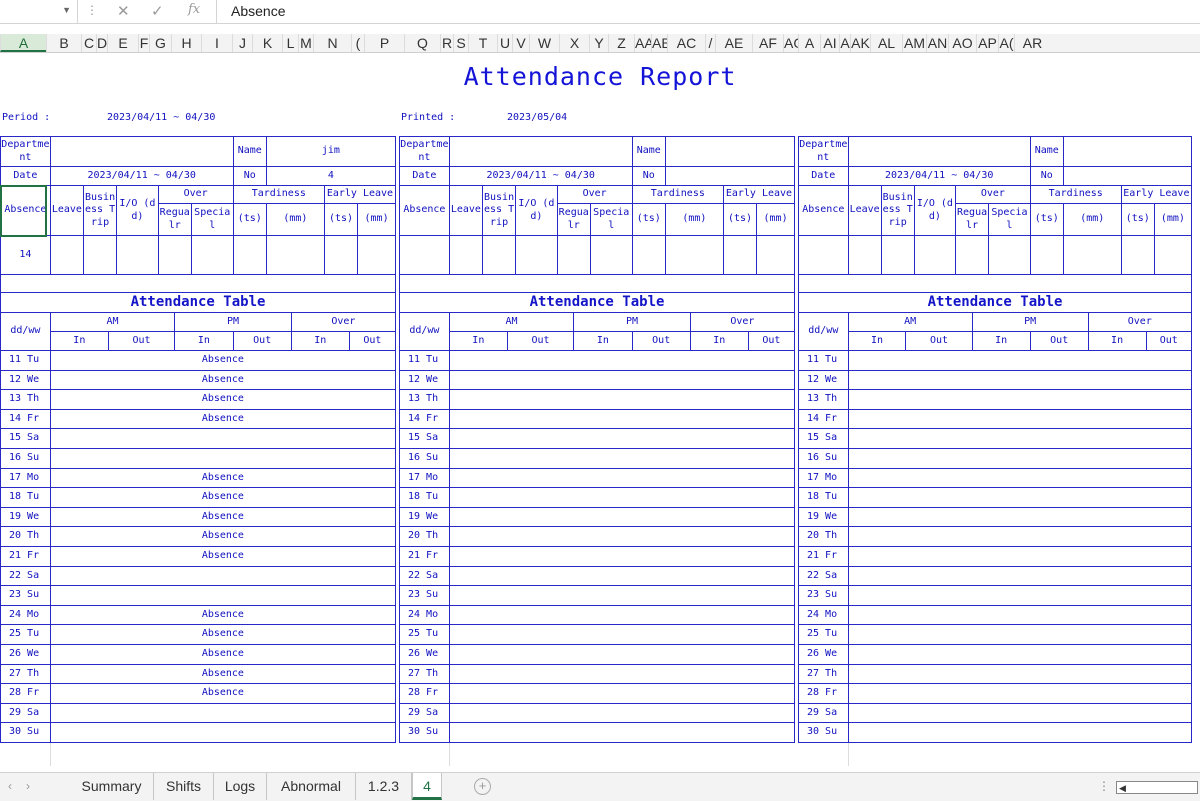 This screenshot has width=1200, height=801. I want to click on sheet-tab-shifts: Shifts, so click(184, 786).